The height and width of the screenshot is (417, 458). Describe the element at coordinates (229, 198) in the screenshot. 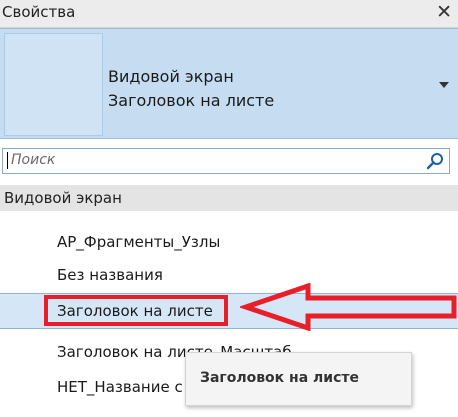

I see `group-header: Видовой экран` at that location.